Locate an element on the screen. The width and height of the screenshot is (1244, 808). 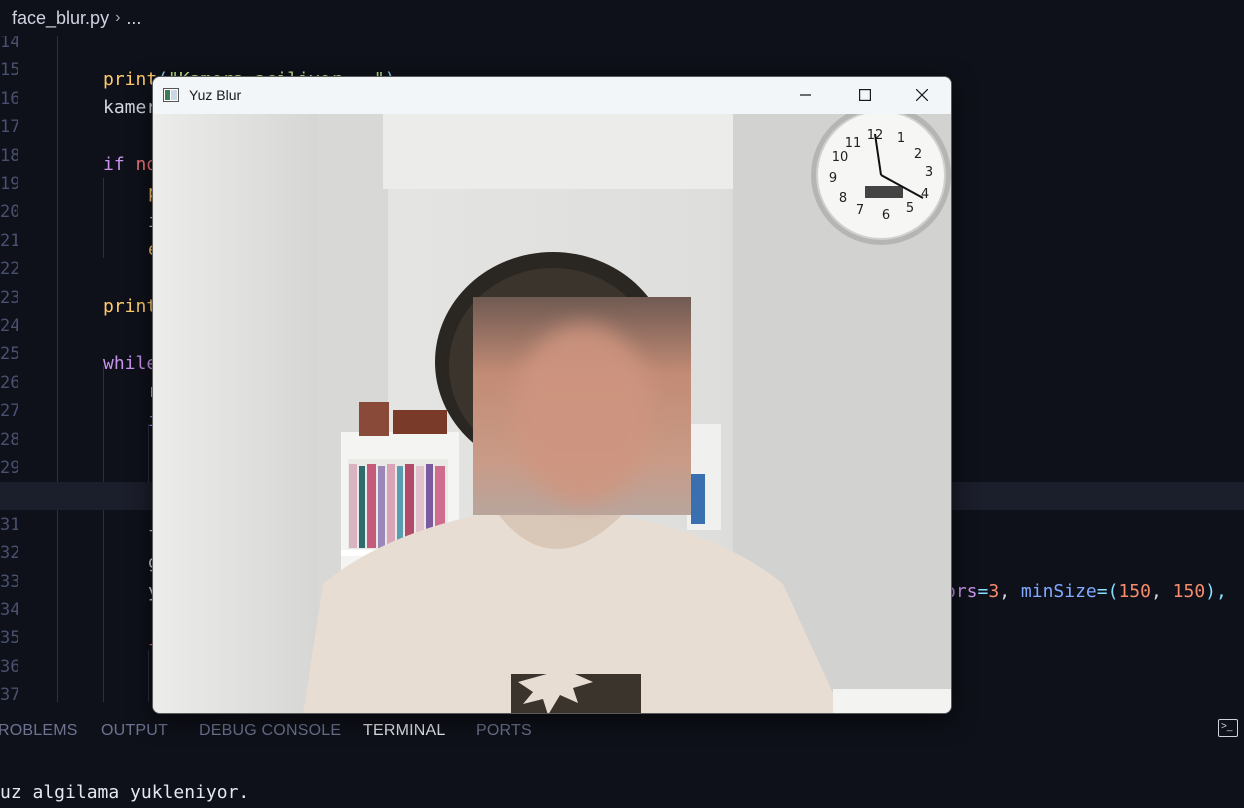
svg-text: 11 is located at coordinates (853, 143).